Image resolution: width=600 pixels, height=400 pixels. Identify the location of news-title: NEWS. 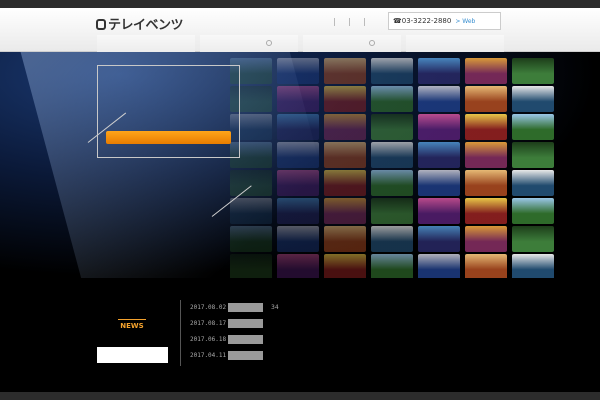
(132, 324).